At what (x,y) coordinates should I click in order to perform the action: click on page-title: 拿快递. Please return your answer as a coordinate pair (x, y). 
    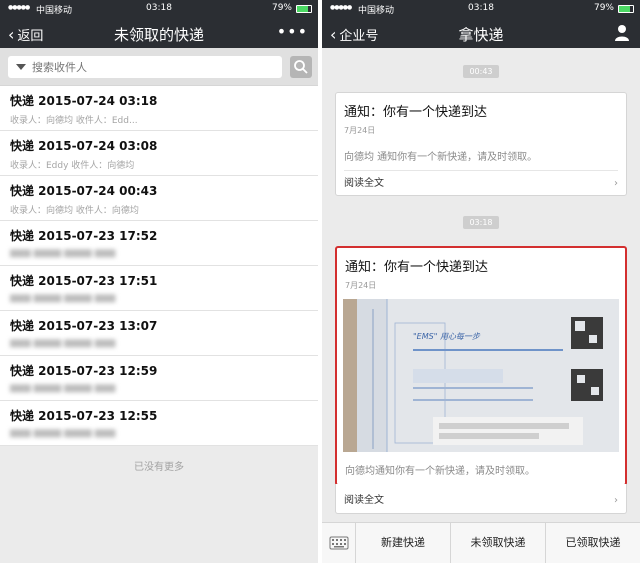
    Looking at the image, I should click on (481, 35).